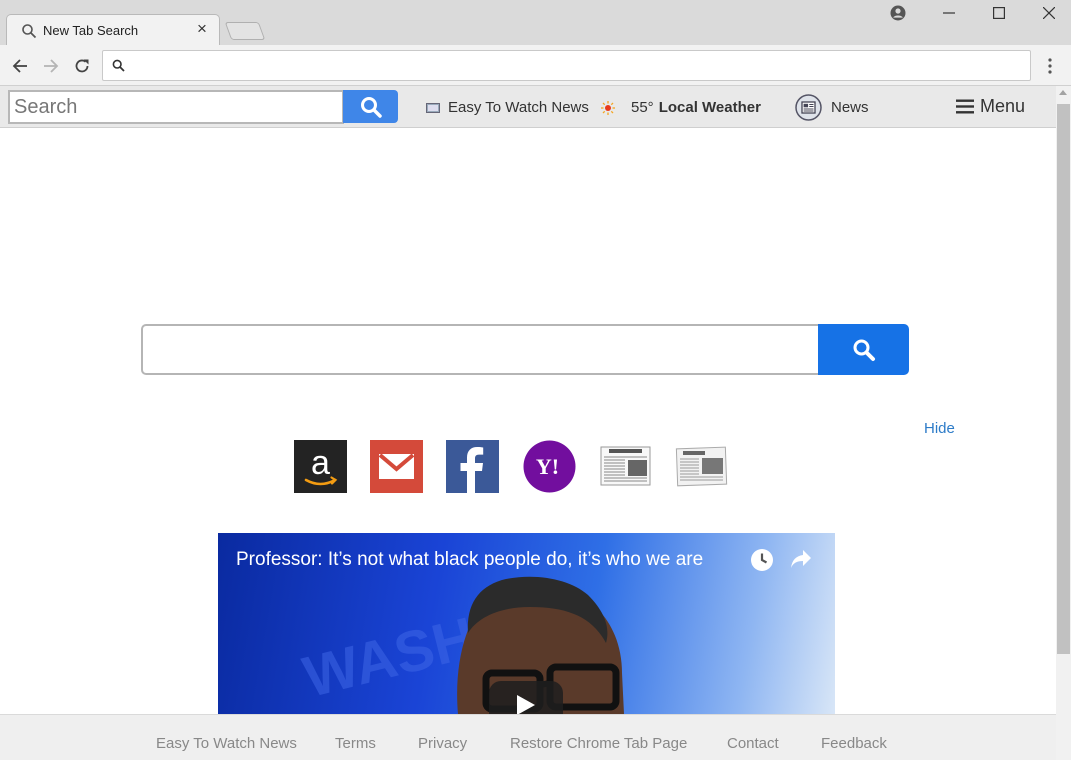 The image size is (1071, 760). What do you see at coordinates (1063, 379) in the screenshot?
I see `scrollbar-thumb` at bounding box center [1063, 379].